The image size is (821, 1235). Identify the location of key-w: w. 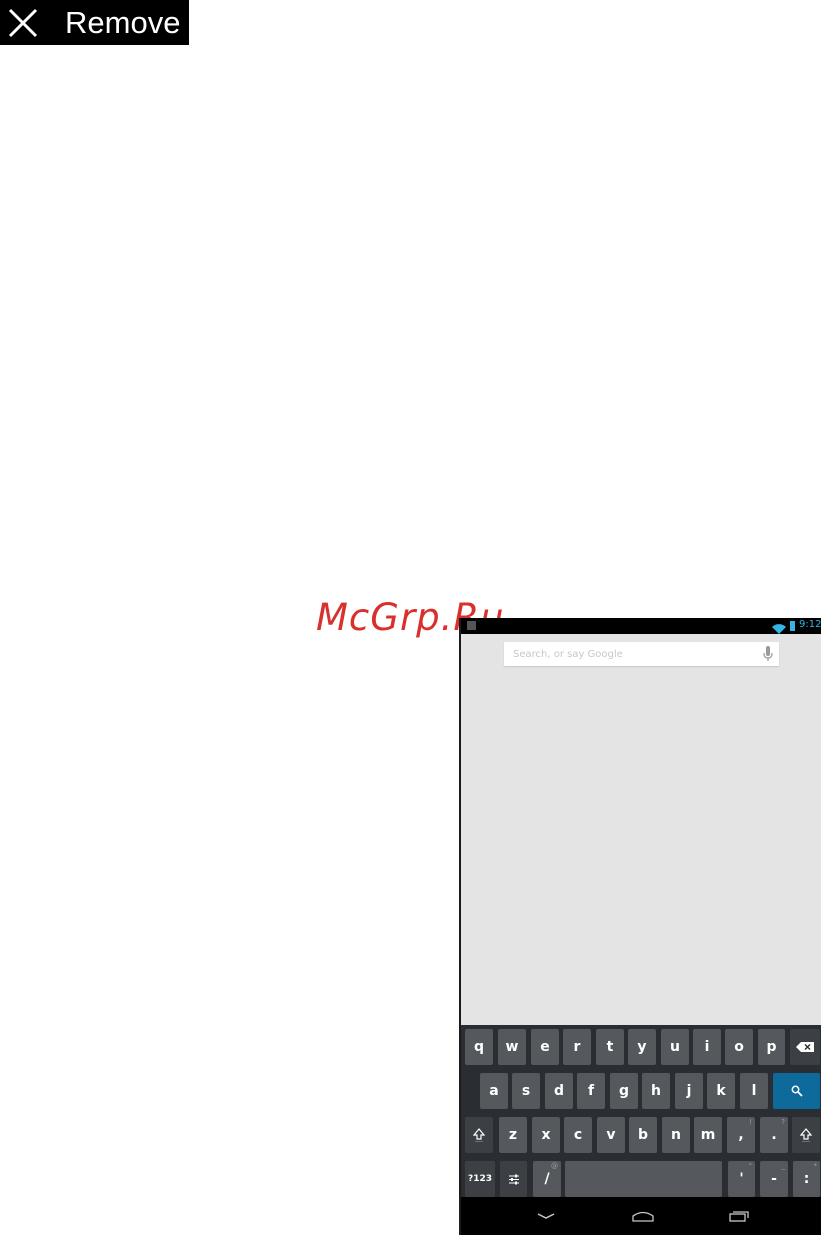
(512, 1047).